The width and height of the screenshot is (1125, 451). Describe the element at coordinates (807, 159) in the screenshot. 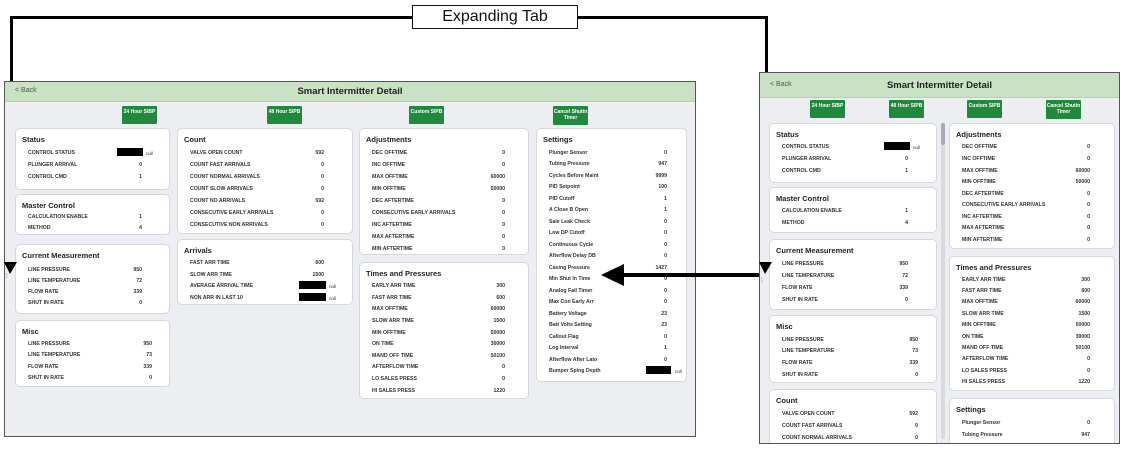

I see `status-row-label: PLUNGER ARRIVAL` at that location.